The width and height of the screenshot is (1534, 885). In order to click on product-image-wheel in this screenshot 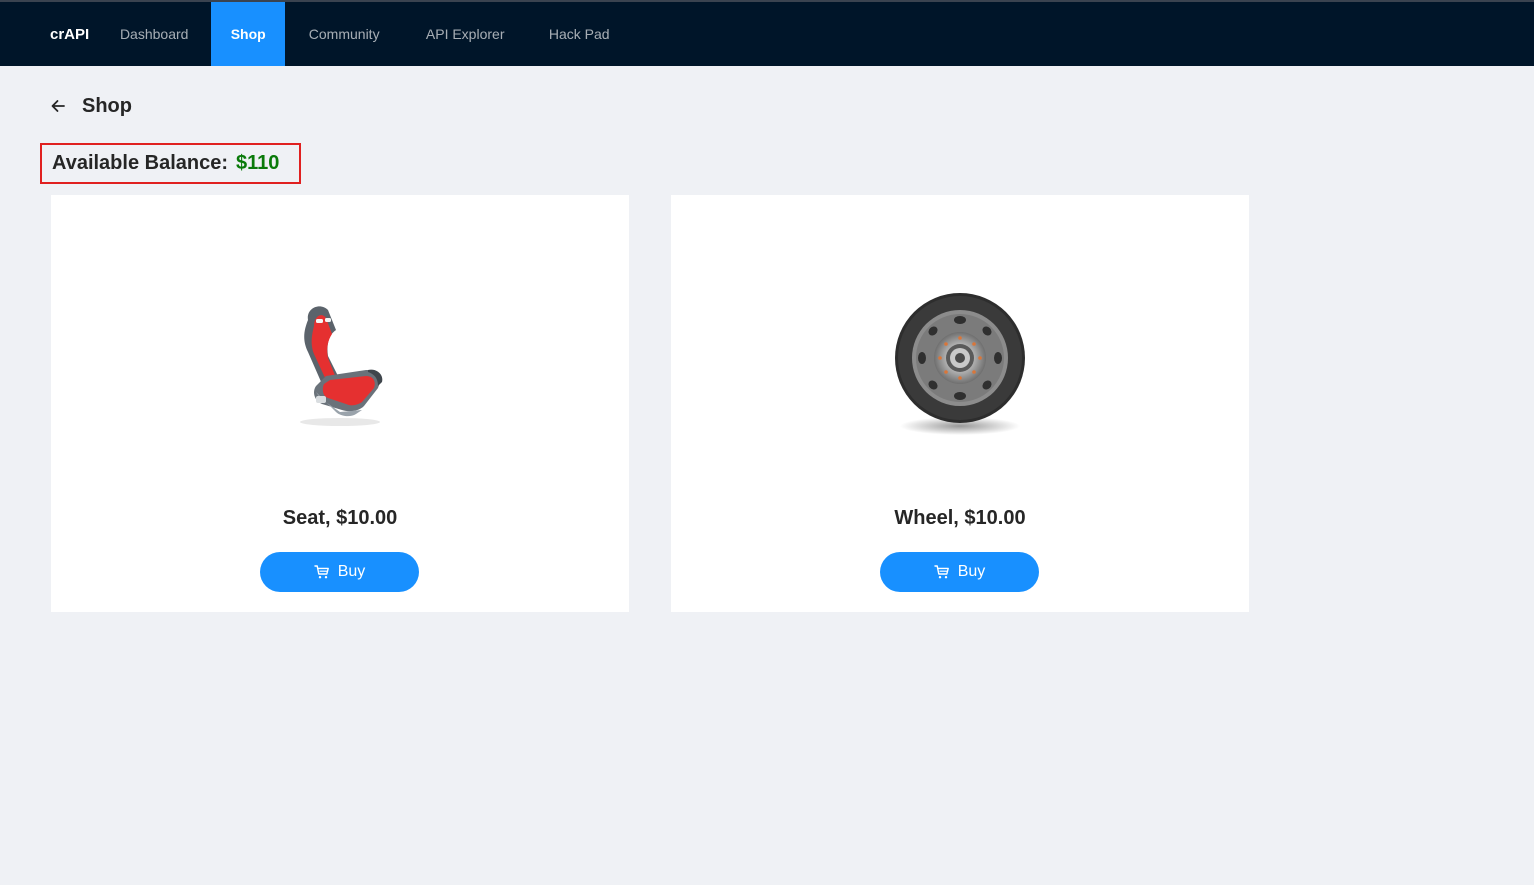, I will do `click(960, 365)`.